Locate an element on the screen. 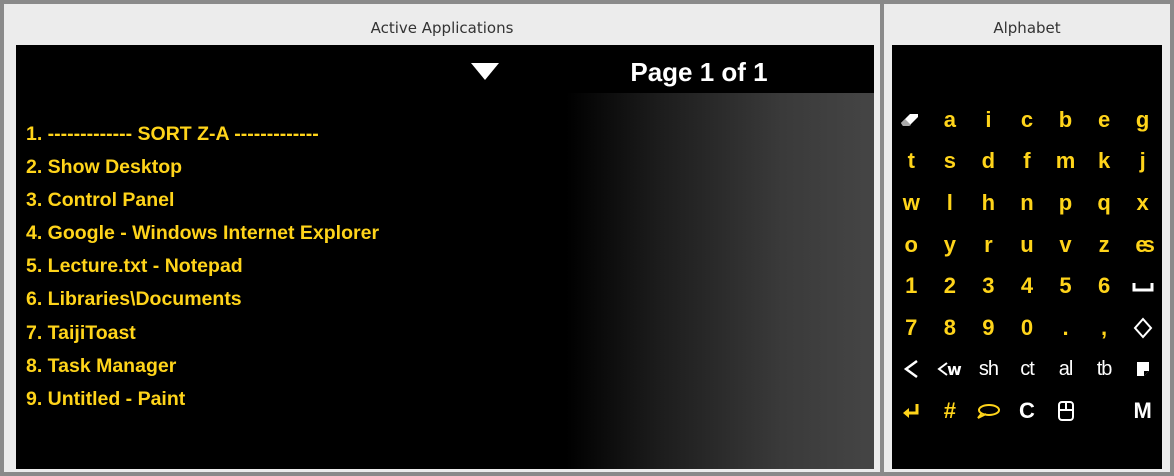 The height and width of the screenshot is (476, 1174). note-icon is located at coordinates (1142, 370).